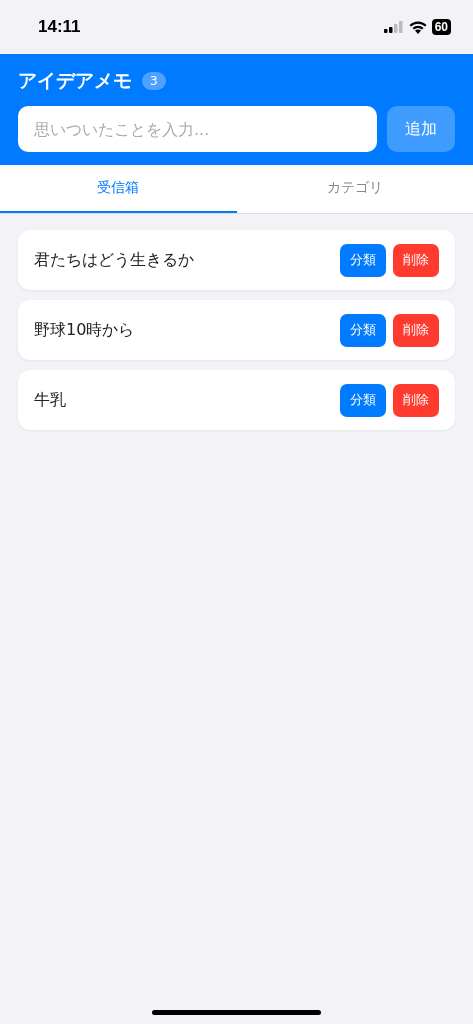 The height and width of the screenshot is (1024, 473). Describe the element at coordinates (393, 27) in the screenshot. I see `signal-icon` at that location.